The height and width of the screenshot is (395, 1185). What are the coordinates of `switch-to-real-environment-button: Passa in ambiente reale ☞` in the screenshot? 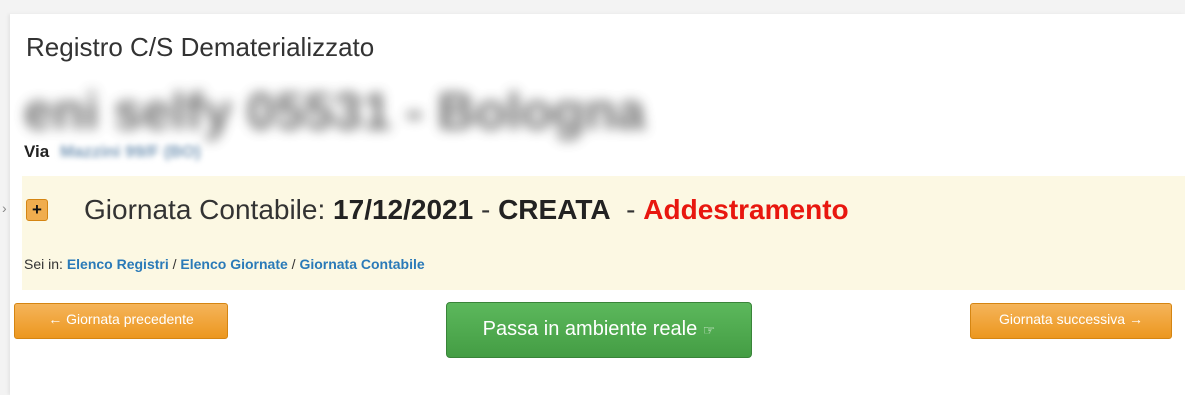 It's located at (599, 330).